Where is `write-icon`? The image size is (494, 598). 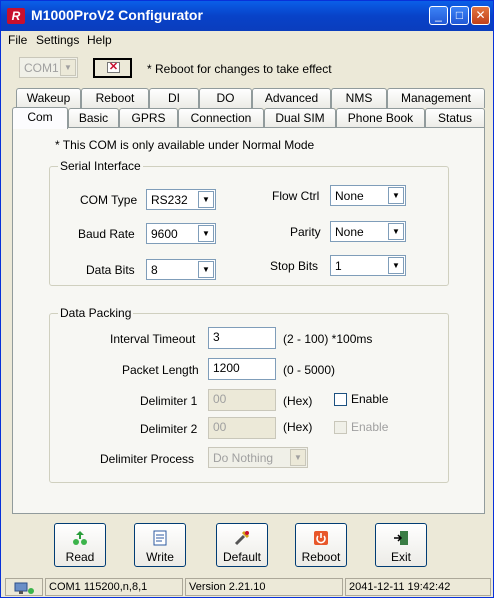
write-icon is located at coordinates (160, 538).